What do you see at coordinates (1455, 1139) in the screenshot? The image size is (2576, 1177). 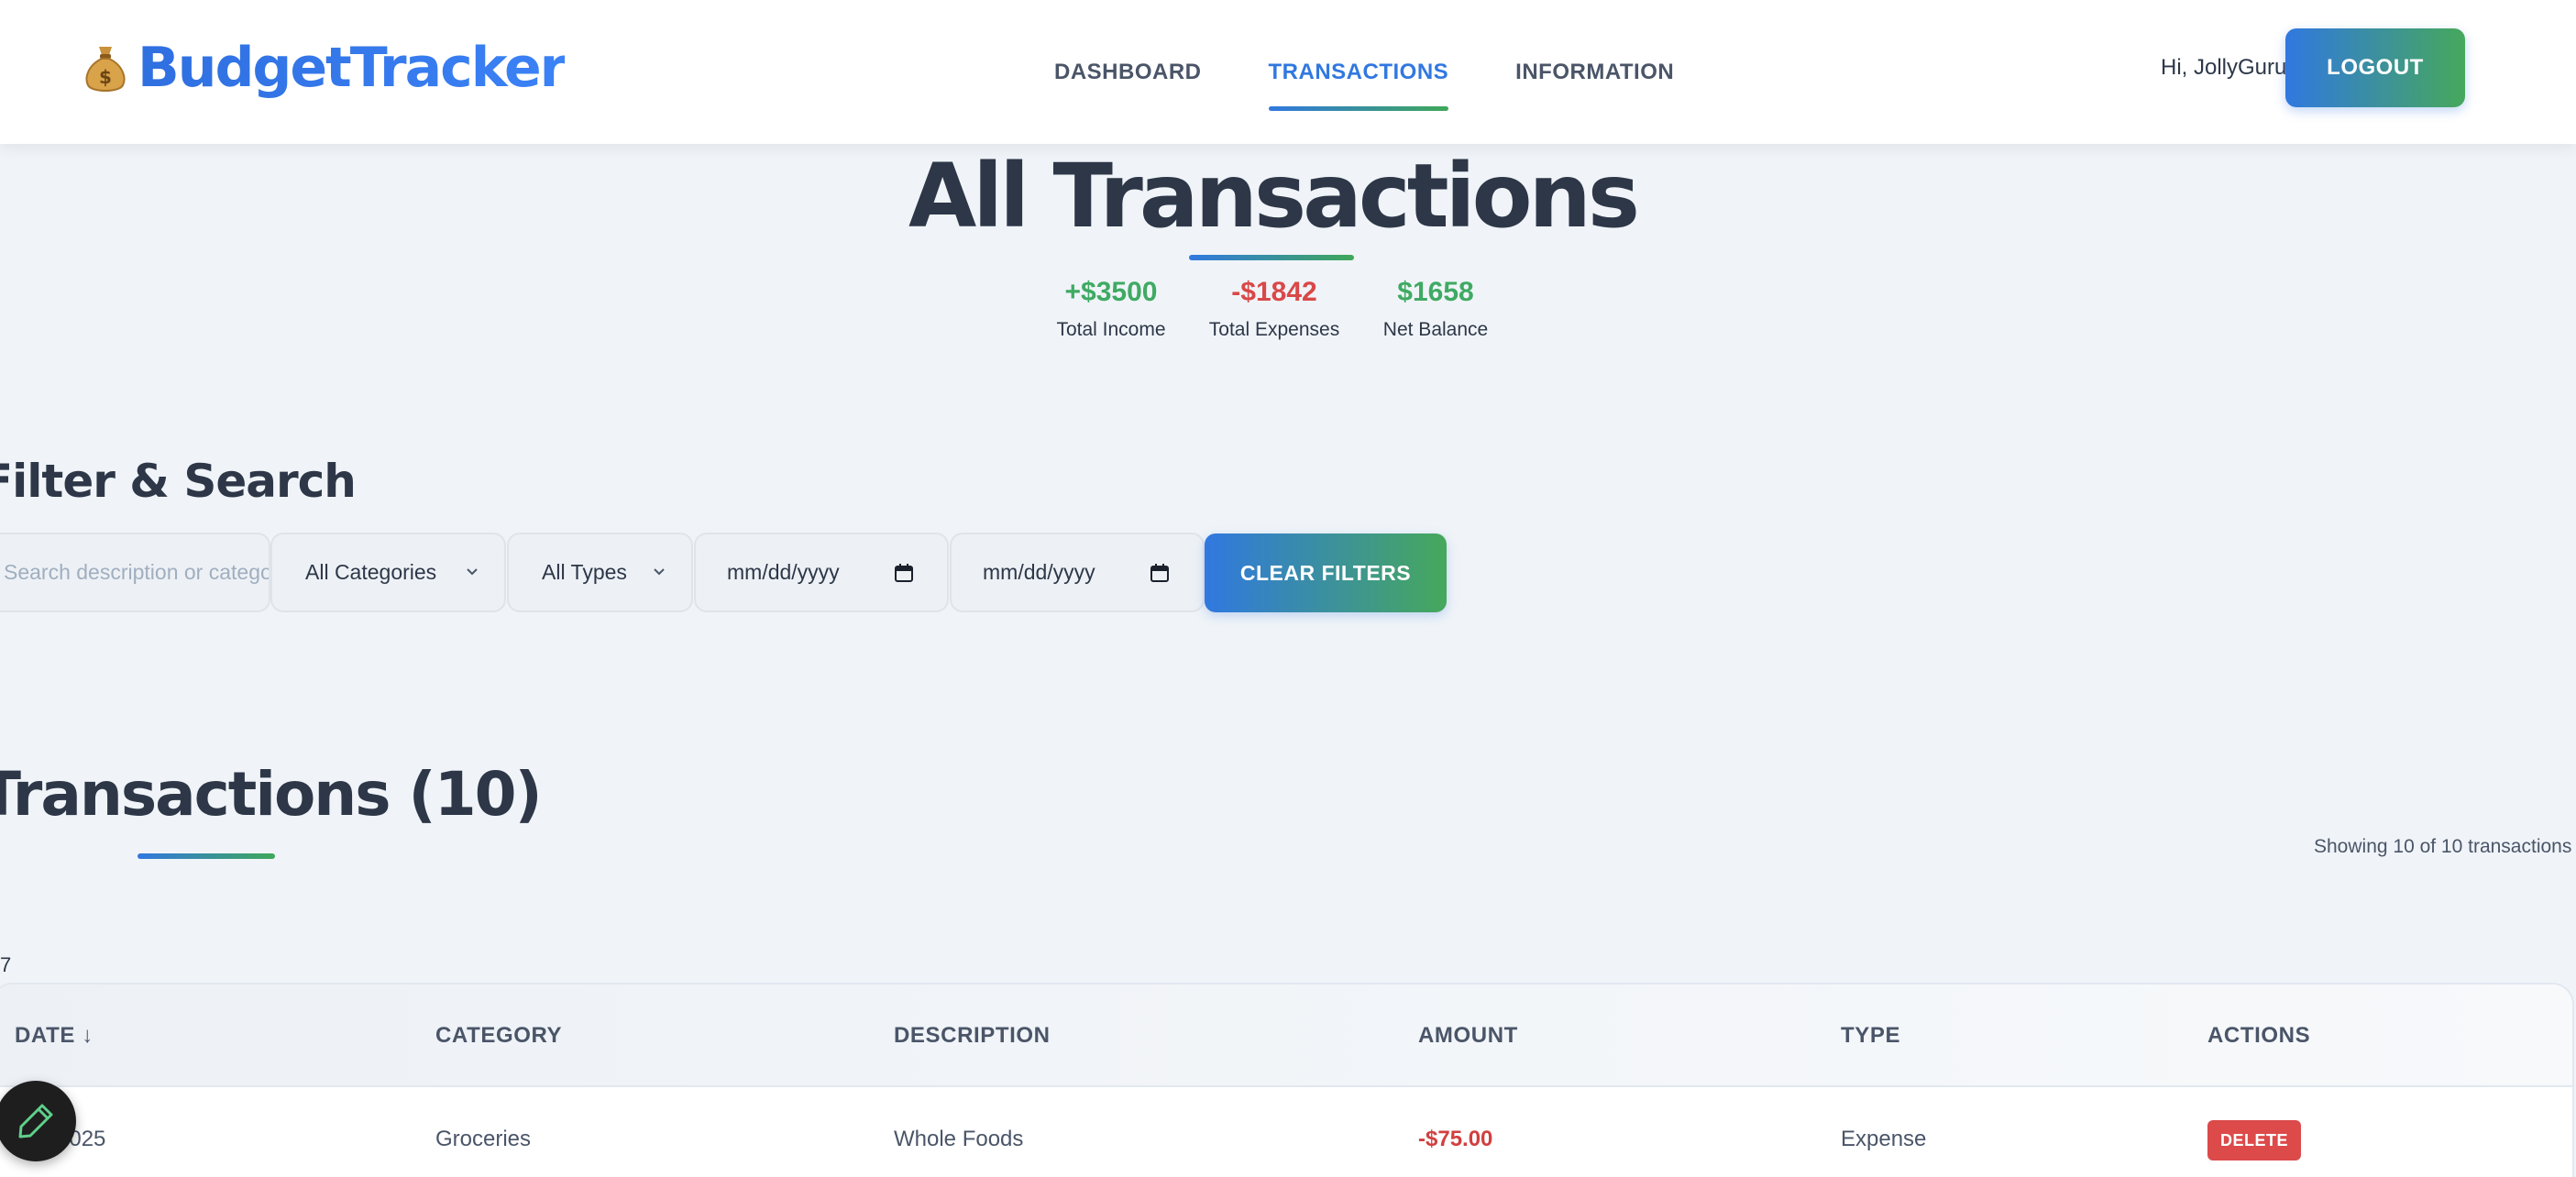 I see `row-amount: -$75.00` at bounding box center [1455, 1139].